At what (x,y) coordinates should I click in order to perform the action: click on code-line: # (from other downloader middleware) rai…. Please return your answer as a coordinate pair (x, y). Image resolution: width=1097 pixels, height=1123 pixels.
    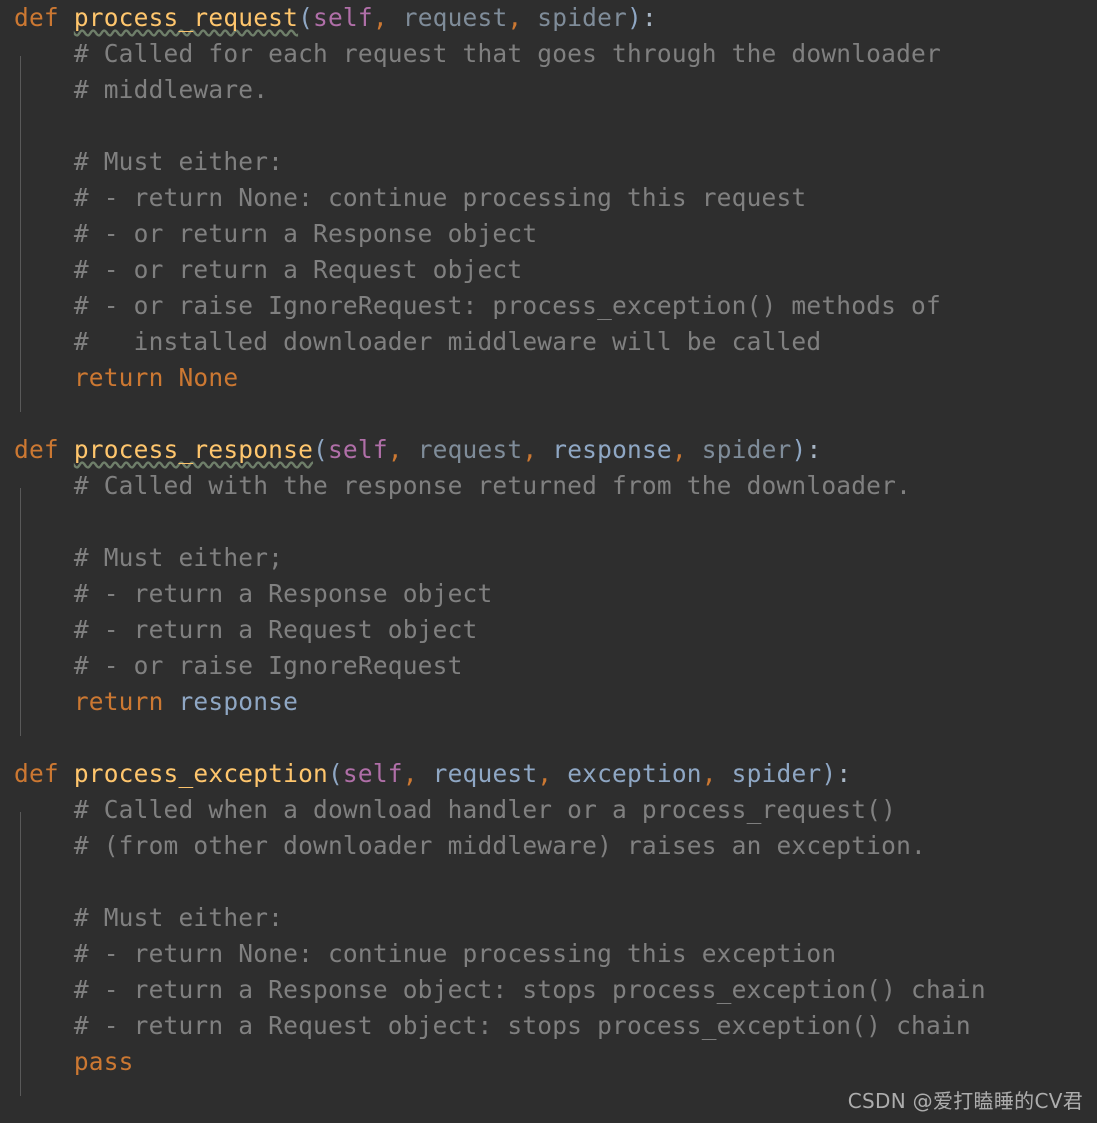
    Looking at the image, I should click on (548, 846).